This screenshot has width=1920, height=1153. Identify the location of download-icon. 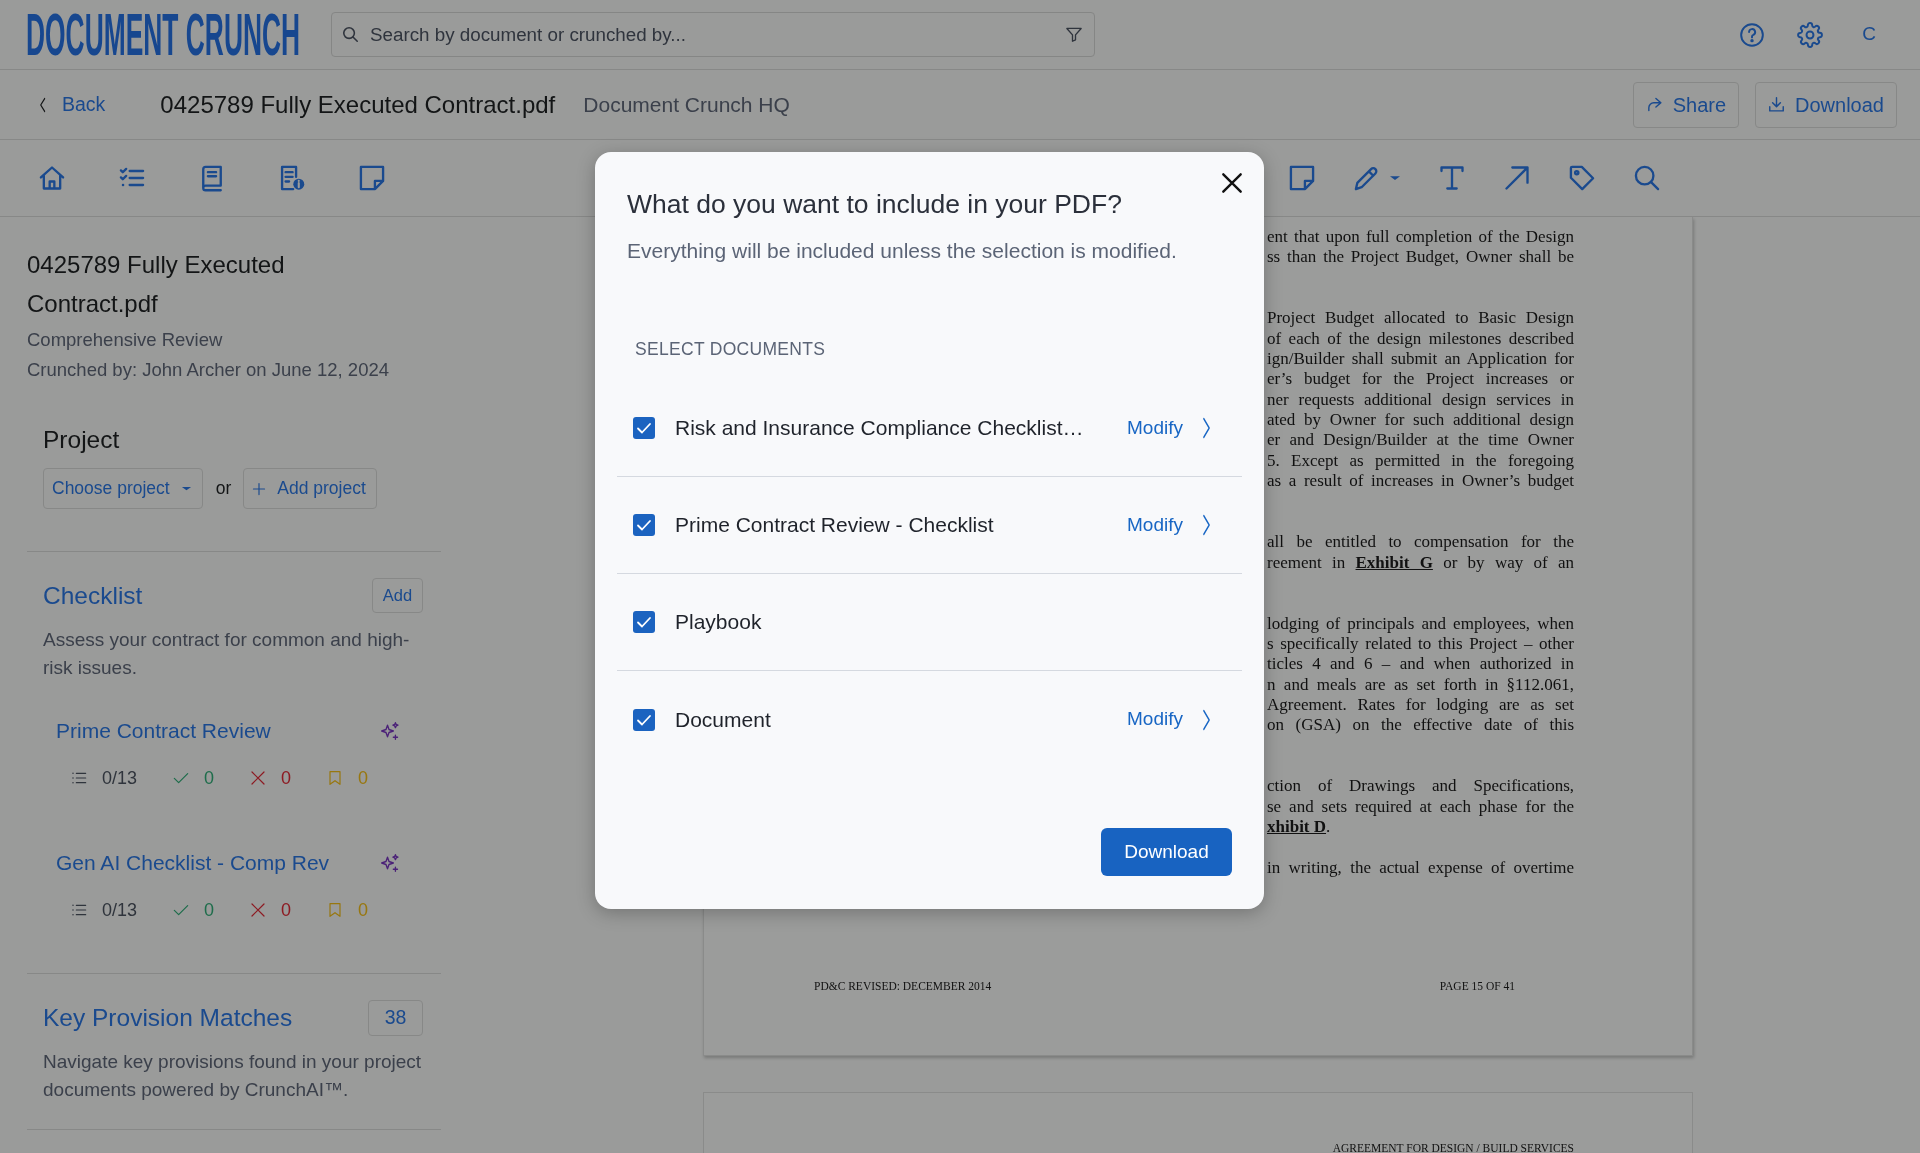
(1777, 104).